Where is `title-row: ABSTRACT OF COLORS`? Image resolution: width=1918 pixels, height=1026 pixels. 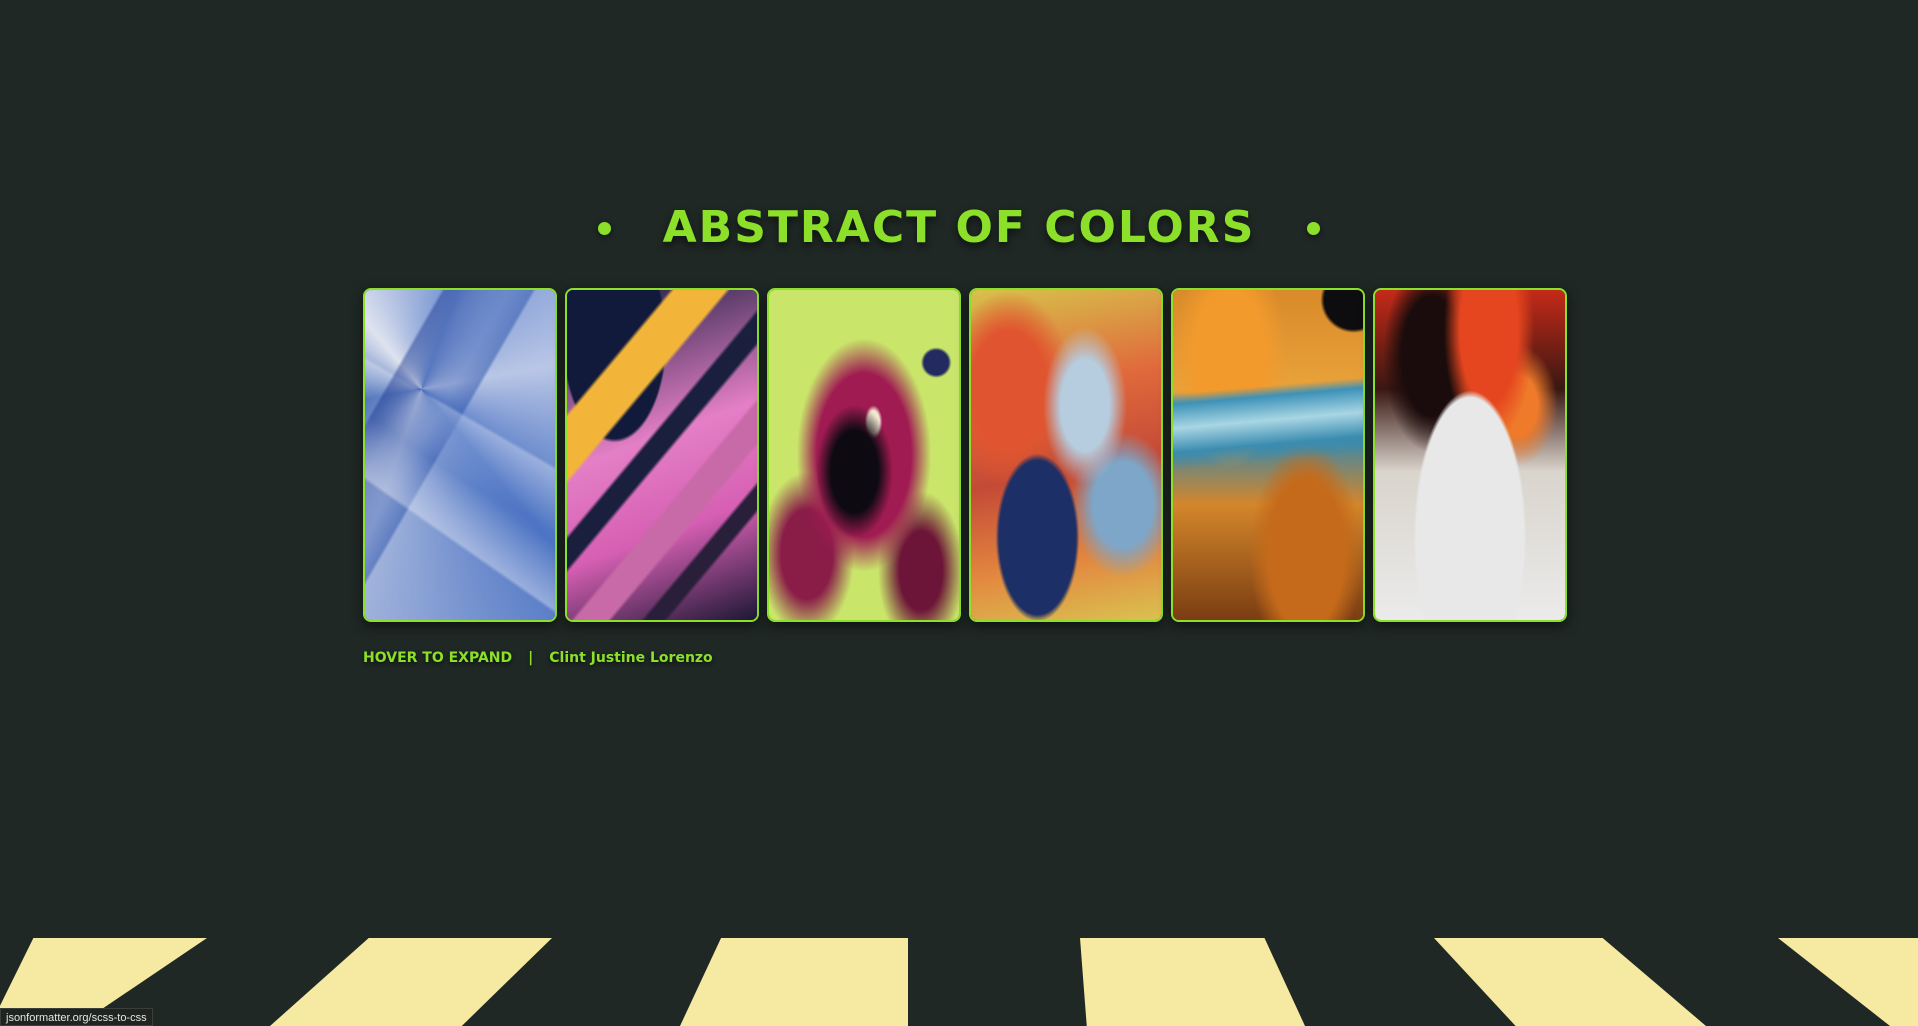
title-row: ABSTRACT OF COLORS is located at coordinates (959, 228).